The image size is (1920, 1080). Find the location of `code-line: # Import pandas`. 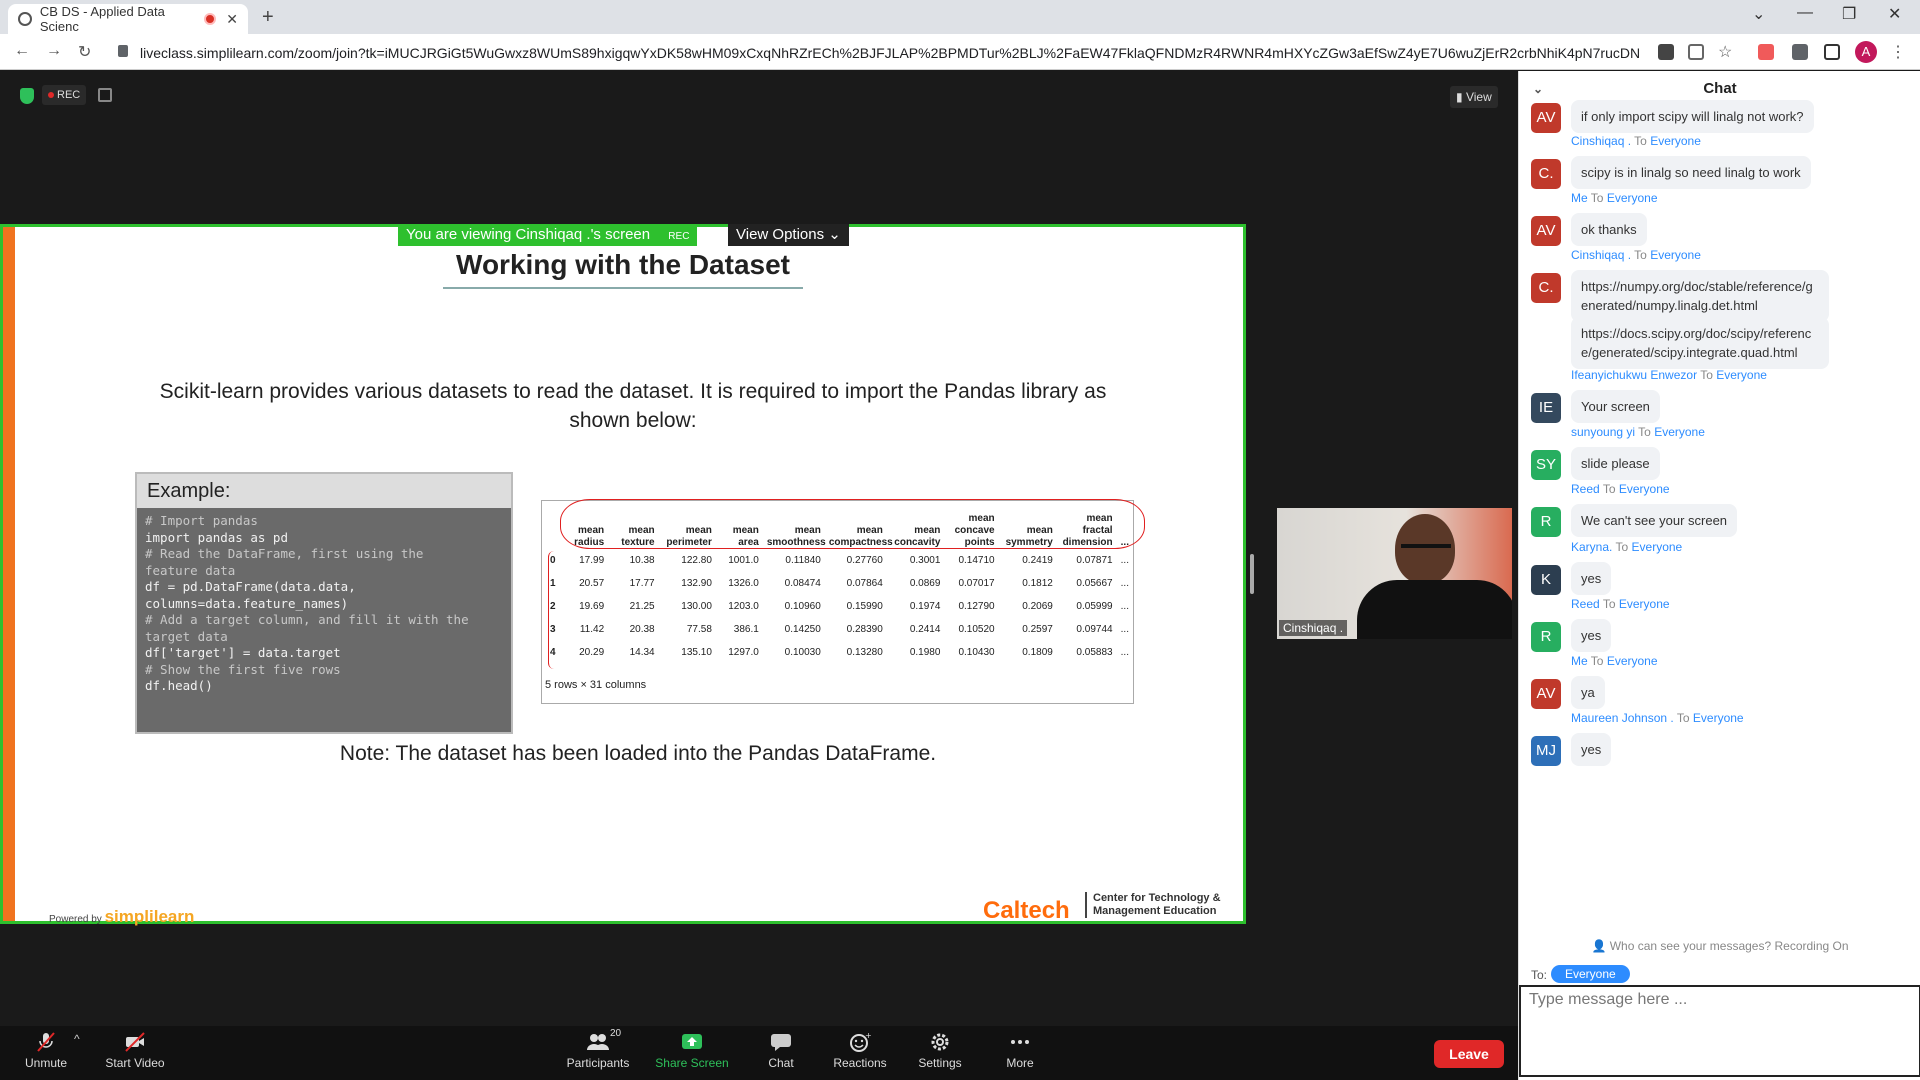

code-line: # Import pandas is located at coordinates (201, 520).